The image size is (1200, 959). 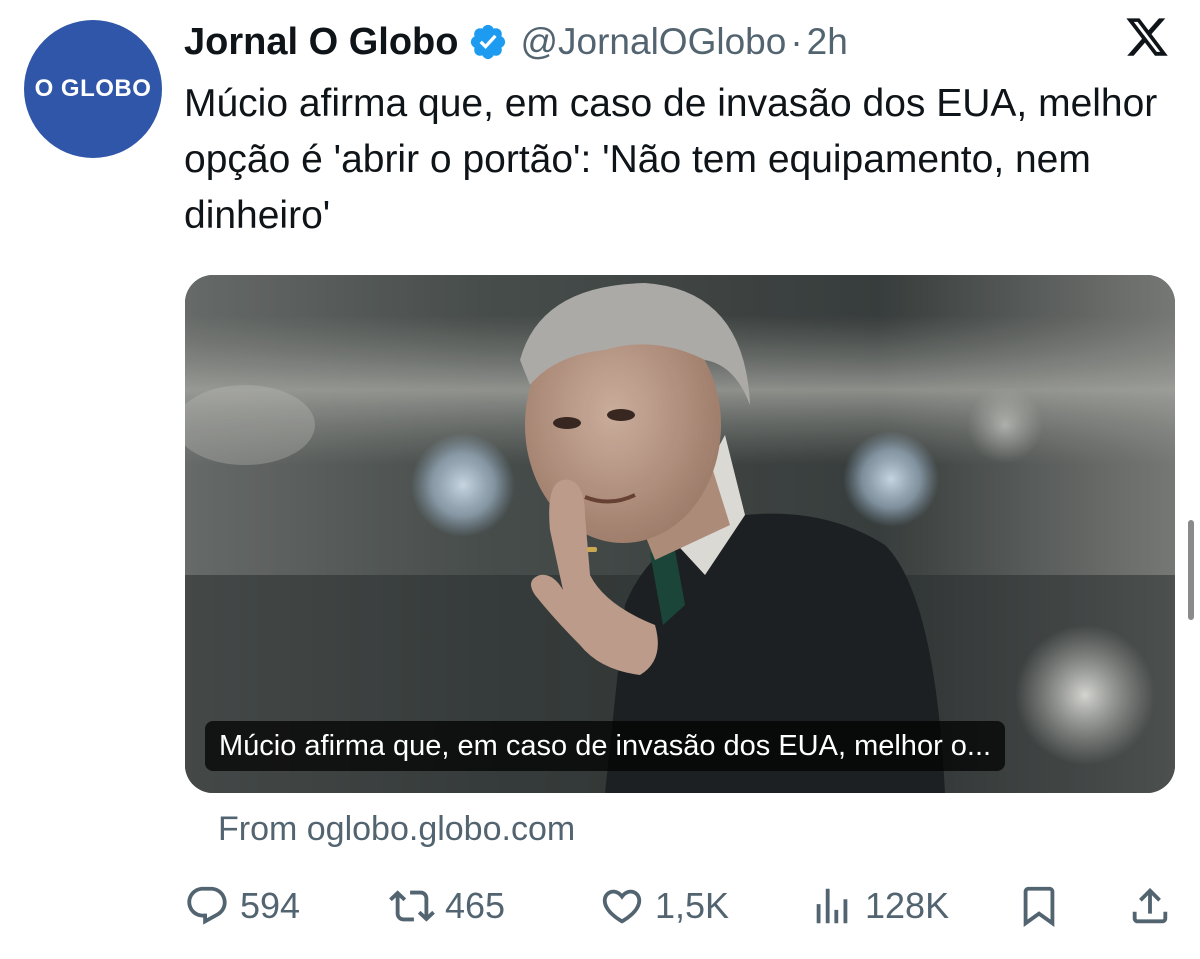 I want to click on views-button: 128K, so click(x=879, y=906).